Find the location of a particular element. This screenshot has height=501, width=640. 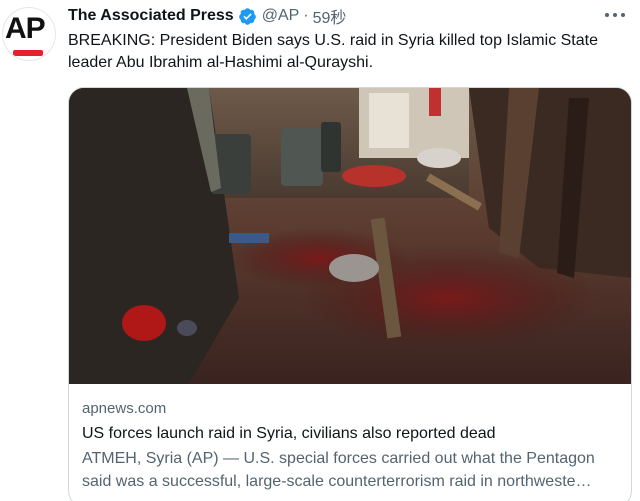

card-domain: apnews.com is located at coordinates (124, 408).